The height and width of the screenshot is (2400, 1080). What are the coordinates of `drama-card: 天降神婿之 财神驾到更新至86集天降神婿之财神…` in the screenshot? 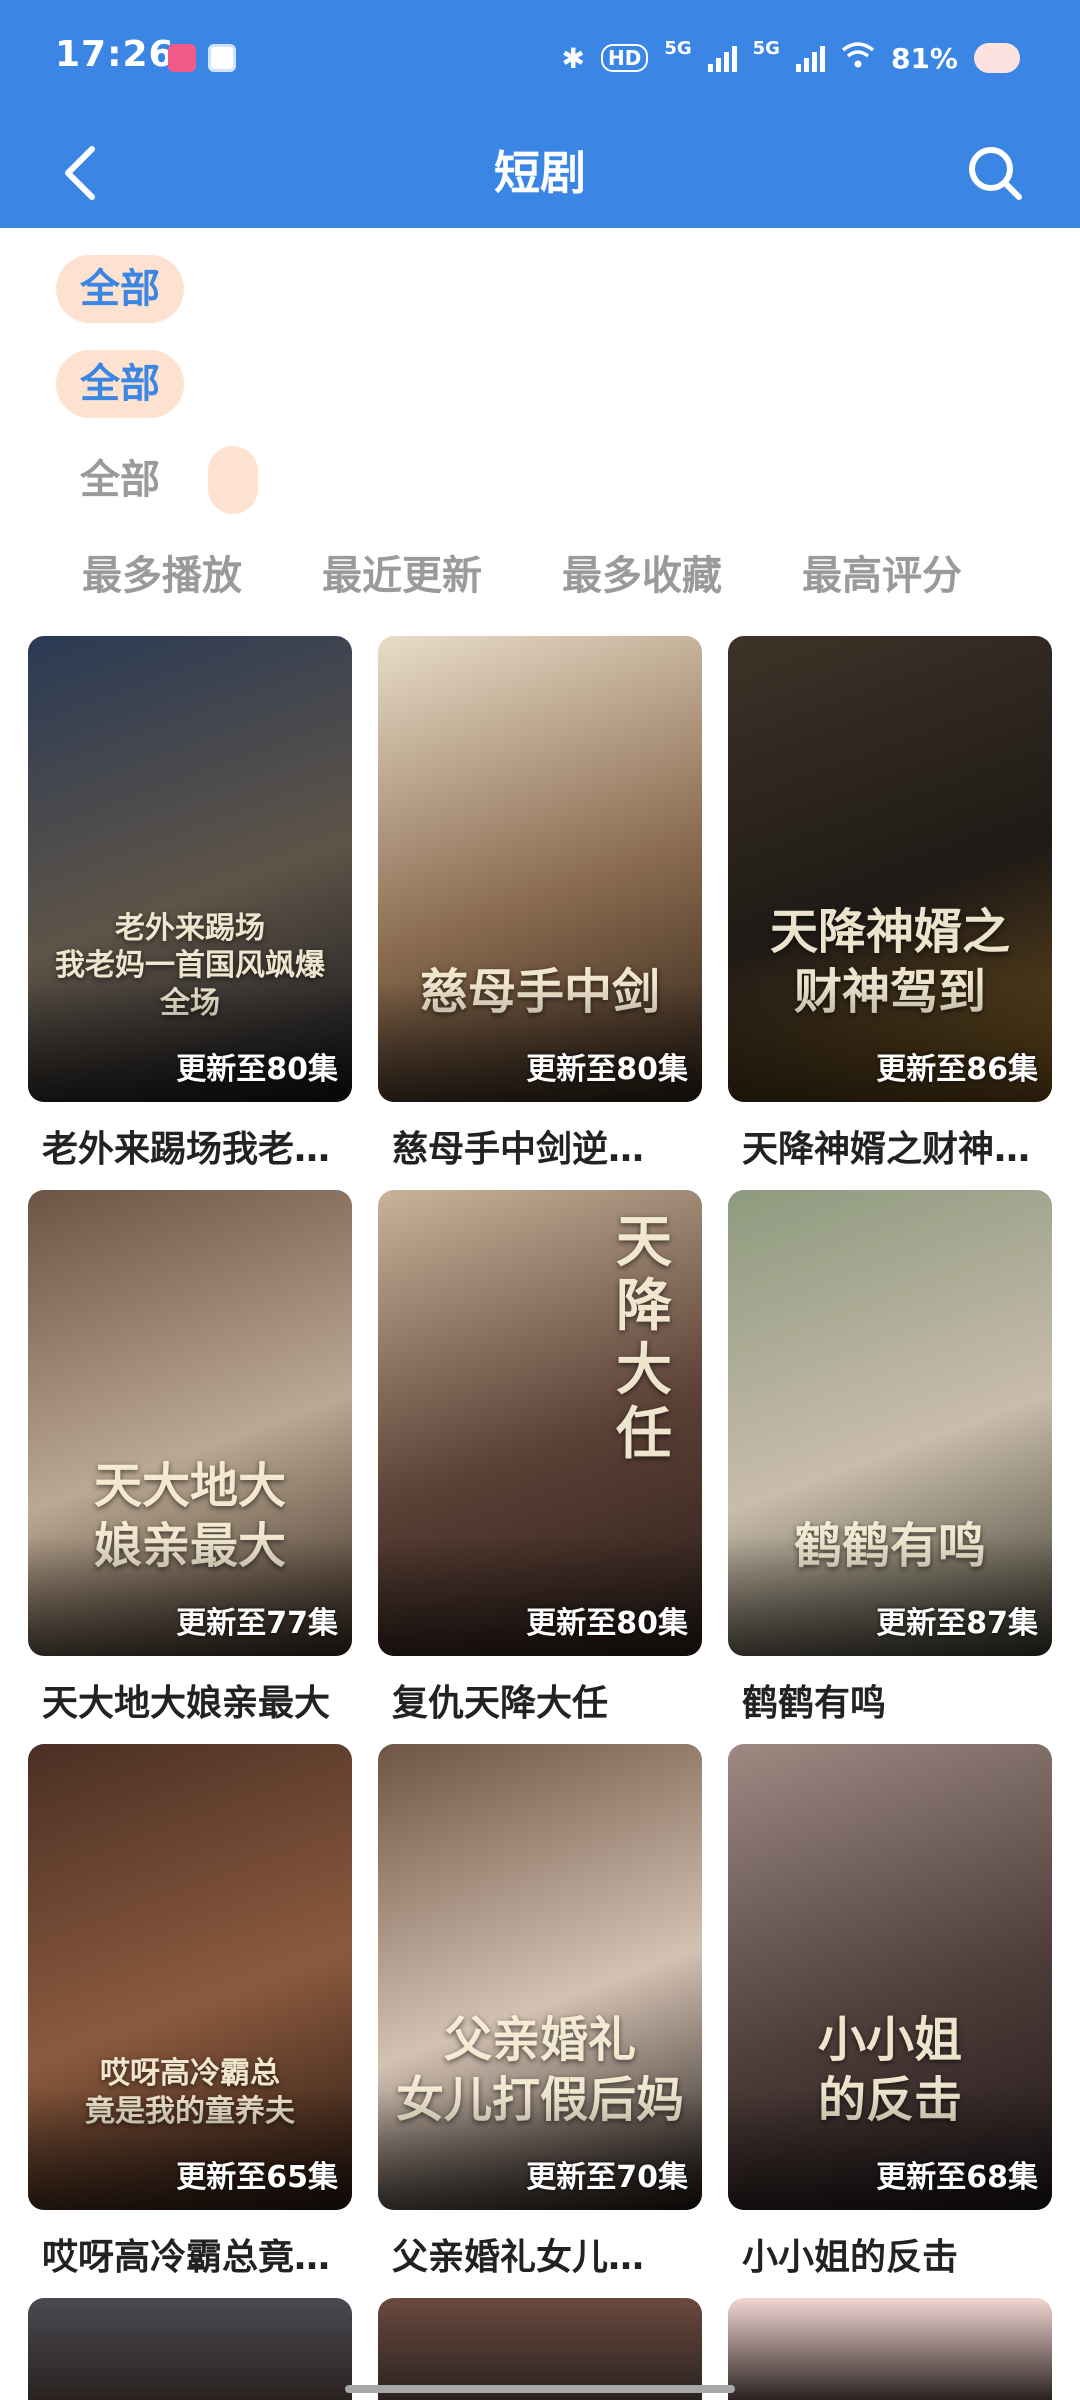 It's located at (890, 913).